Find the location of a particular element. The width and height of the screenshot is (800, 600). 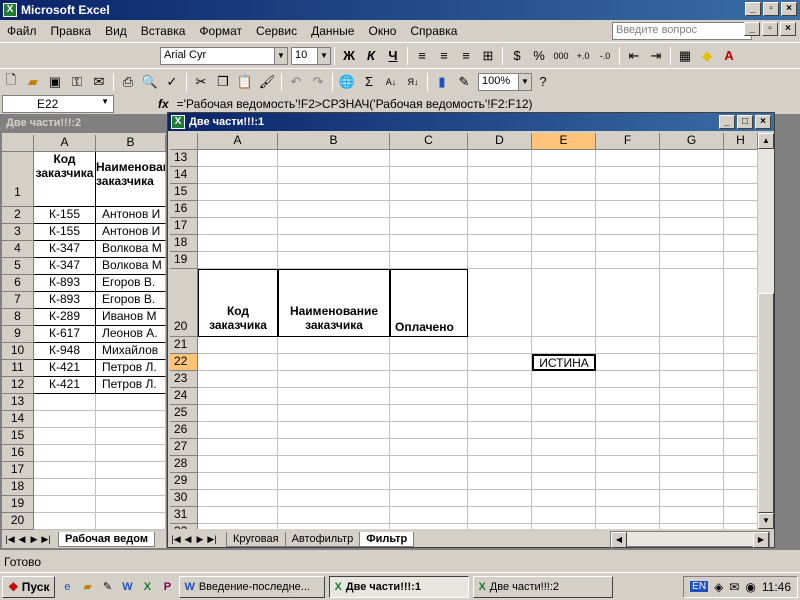

save-icon: ▣ is located at coordinates (55, 82).